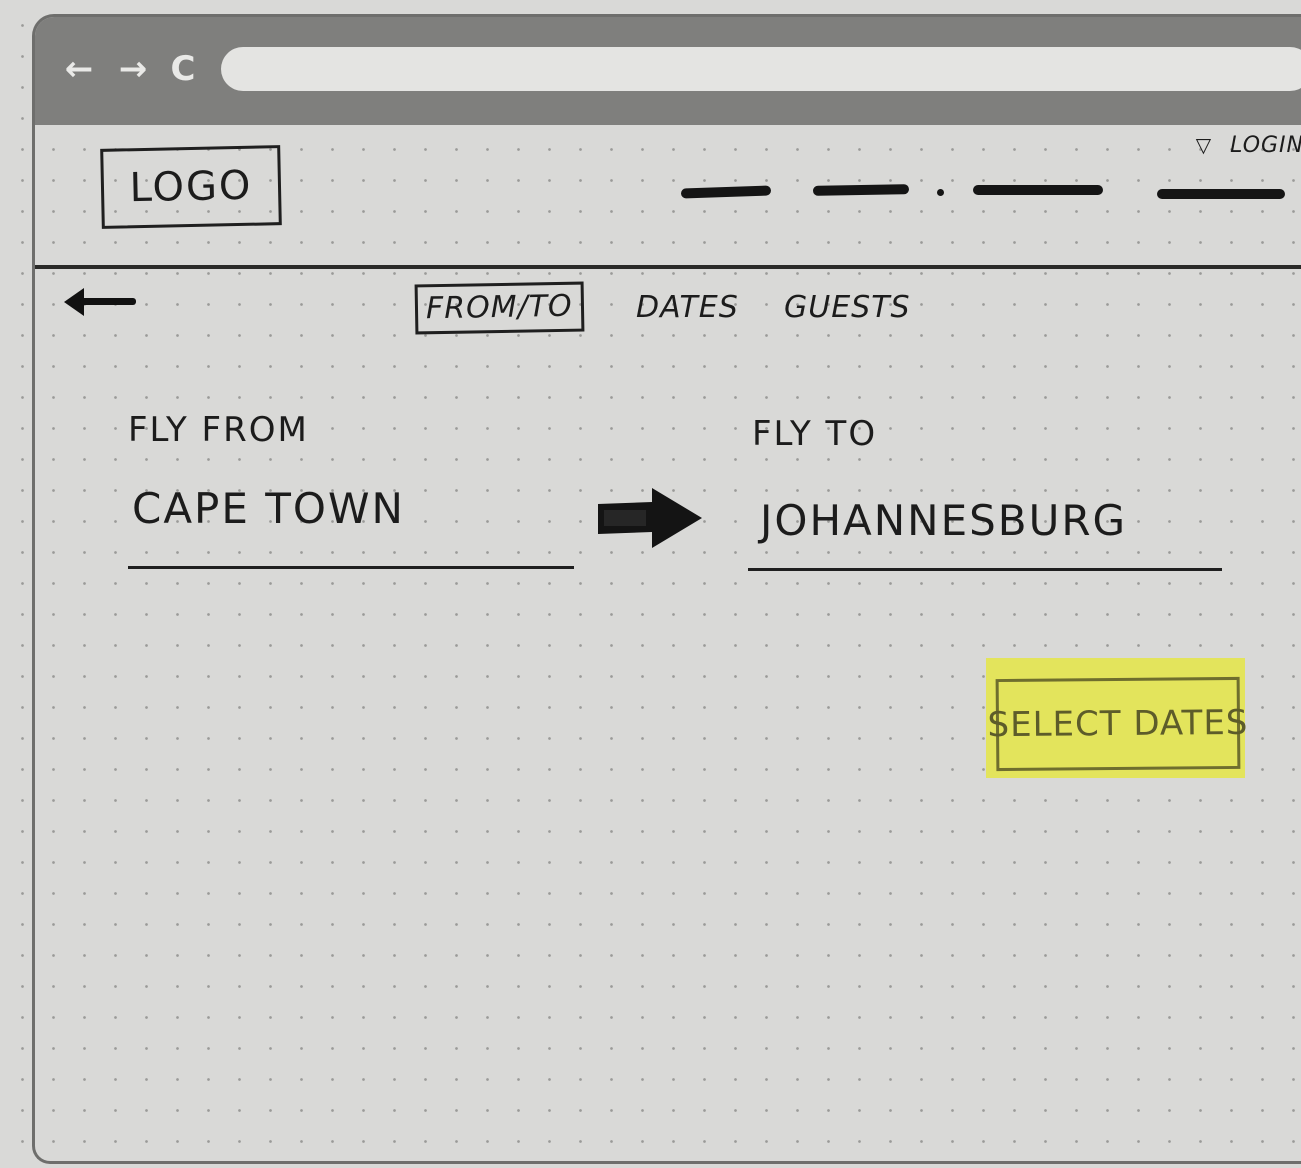 The width and height of the screenshot is (1301, 1168). Describe the element at coordinates (650, 521) in the screenshot. I see `right-arrow-icon` at that location.